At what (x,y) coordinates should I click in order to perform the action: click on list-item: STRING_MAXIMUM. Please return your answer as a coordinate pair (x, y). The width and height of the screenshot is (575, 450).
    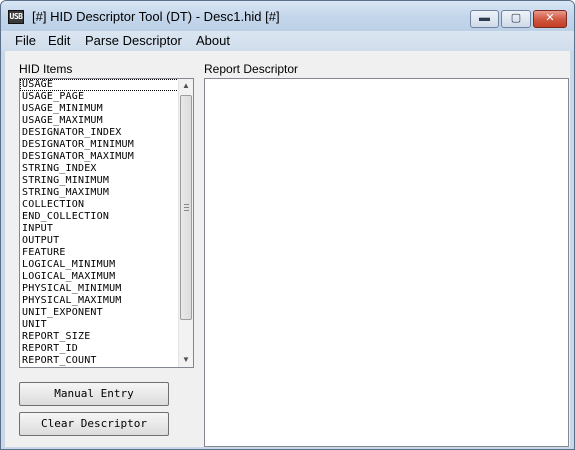
    Looking at the image, I should click on (99, 193).